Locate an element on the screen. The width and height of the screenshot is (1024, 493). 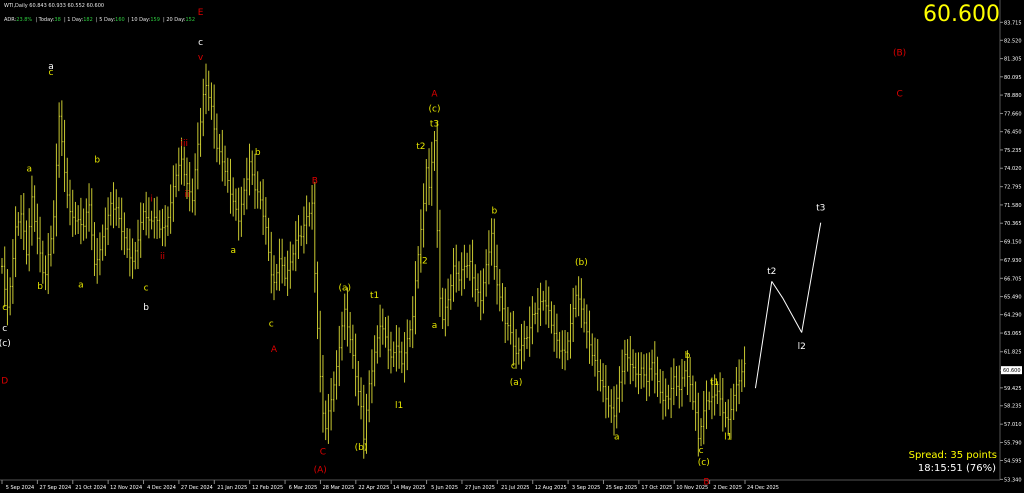
wave-label: D is located at coordinates (4, 382).